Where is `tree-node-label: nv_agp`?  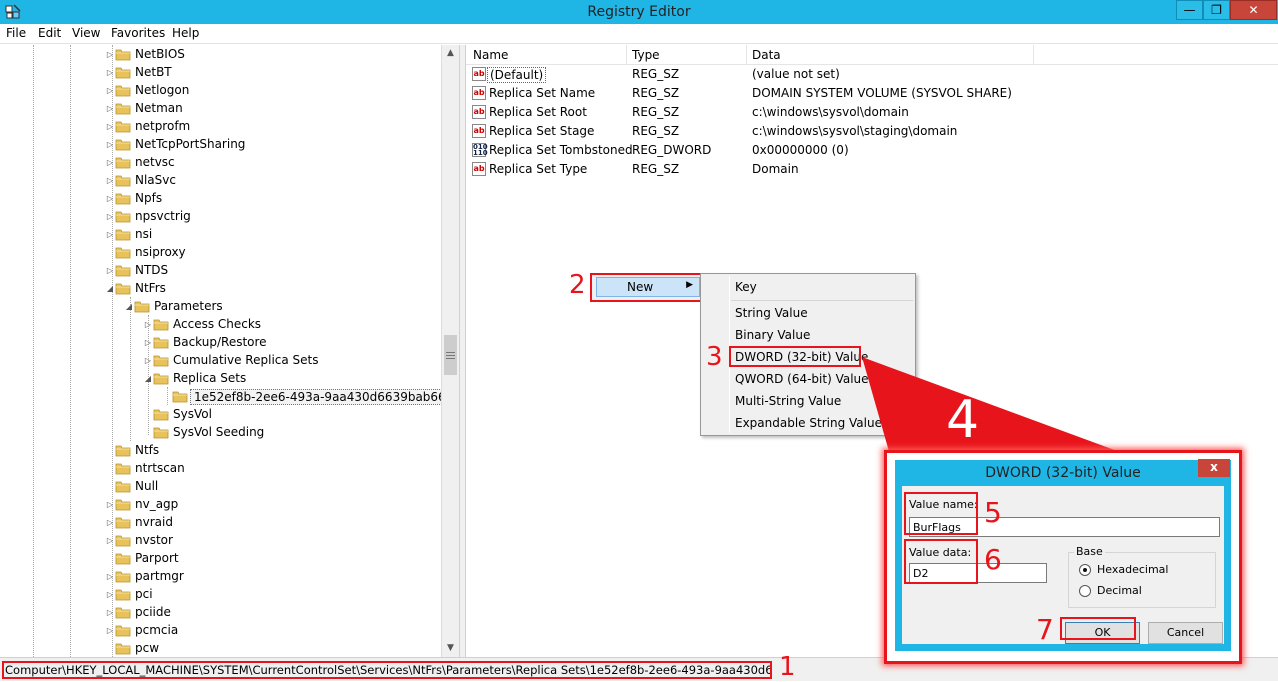
tree-node-label: nv_agp is located at coordinates (157, 504).